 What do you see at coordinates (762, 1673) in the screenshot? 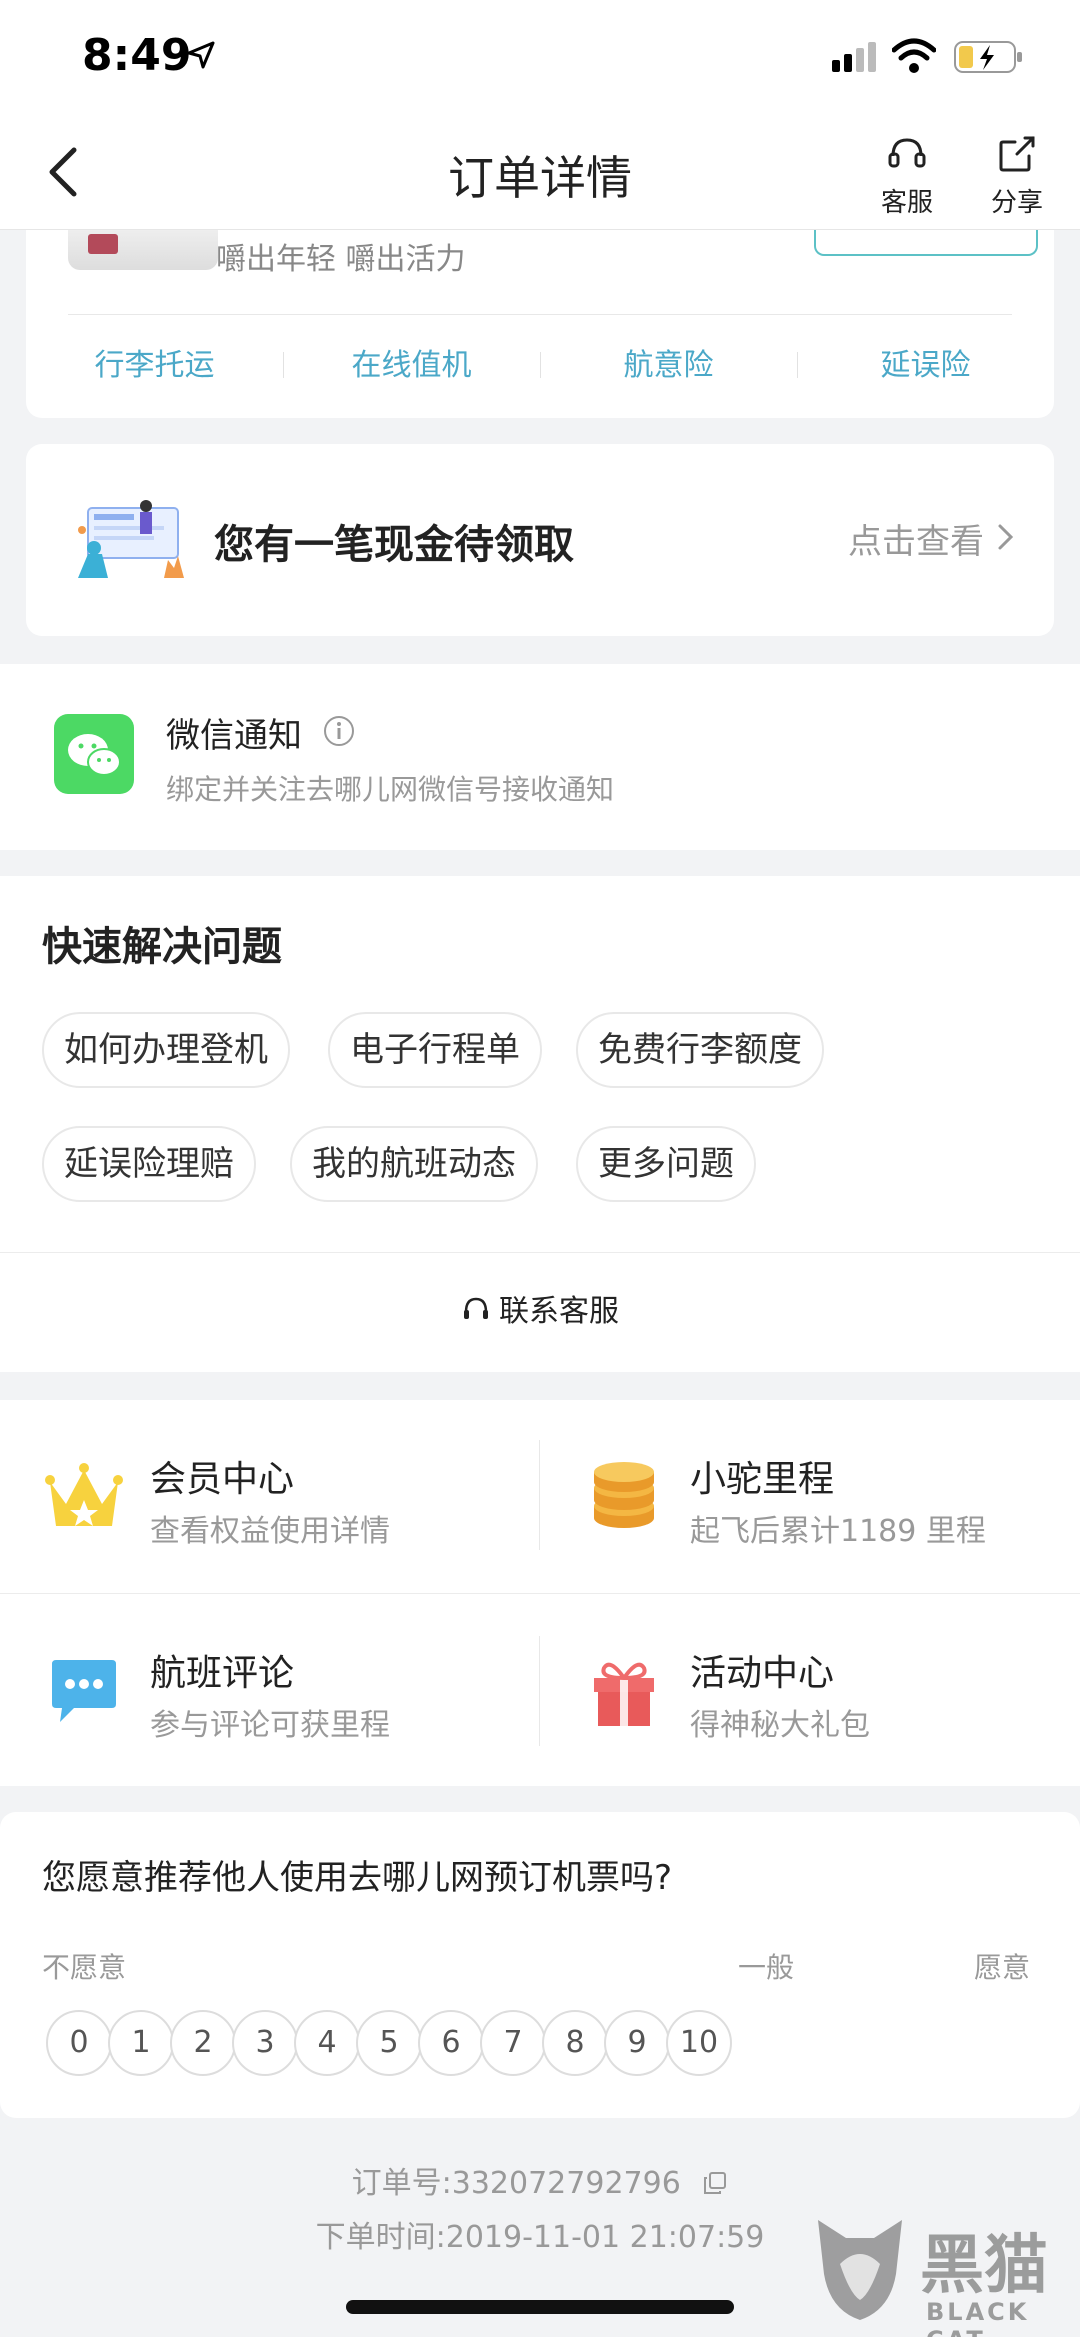
I see `grid-title: 活动中心` at bounding box center [762, 1673].